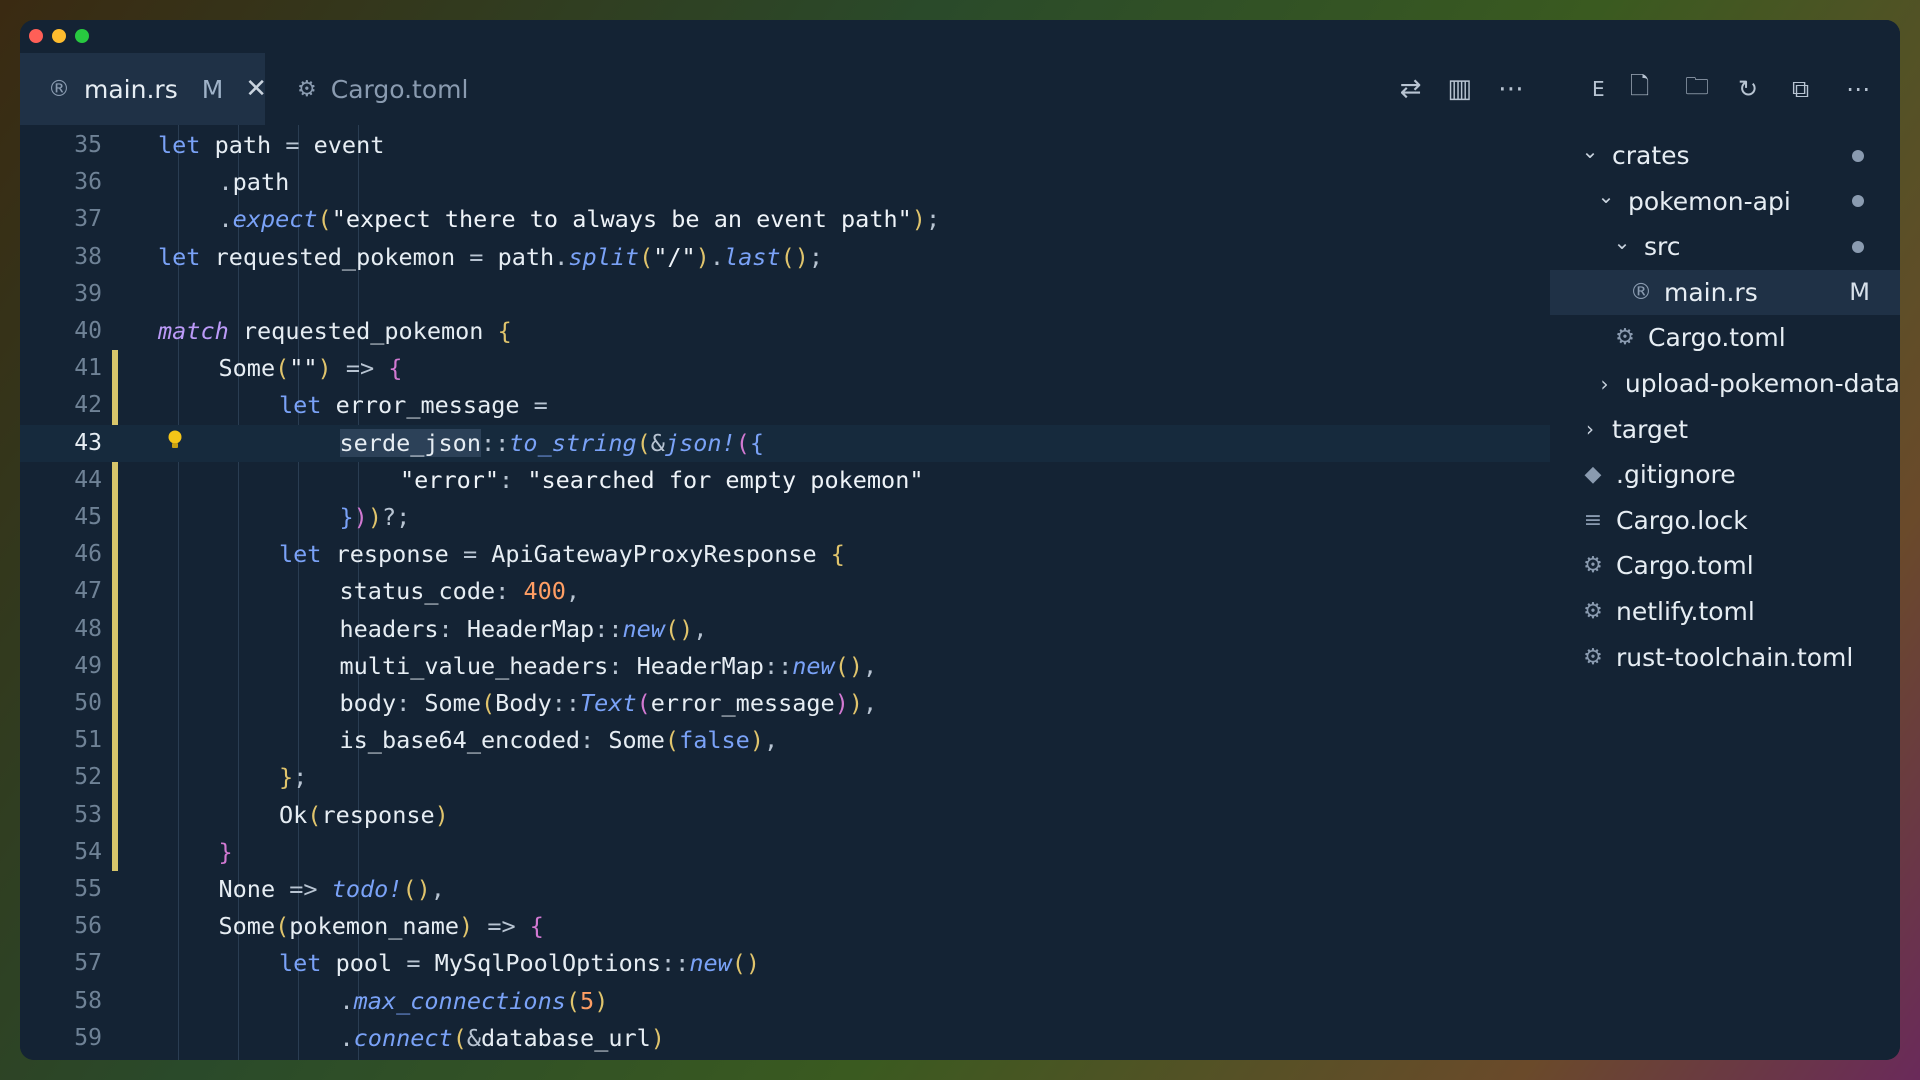 The height and width of the screenshot is (1080, 1920). What do you see at coordinates (143, 89) in the screenshot?
I see `tab-main-rs: ® main.rs M ✕` at bounding box center [143, 89].